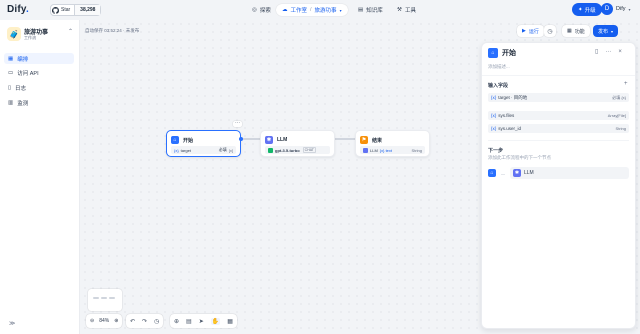 The height and width of the screenshot is (334, 640). Describe the element at coordinates (377, 140) in the screenshot. I see `end-node-title: 结束` at that location.